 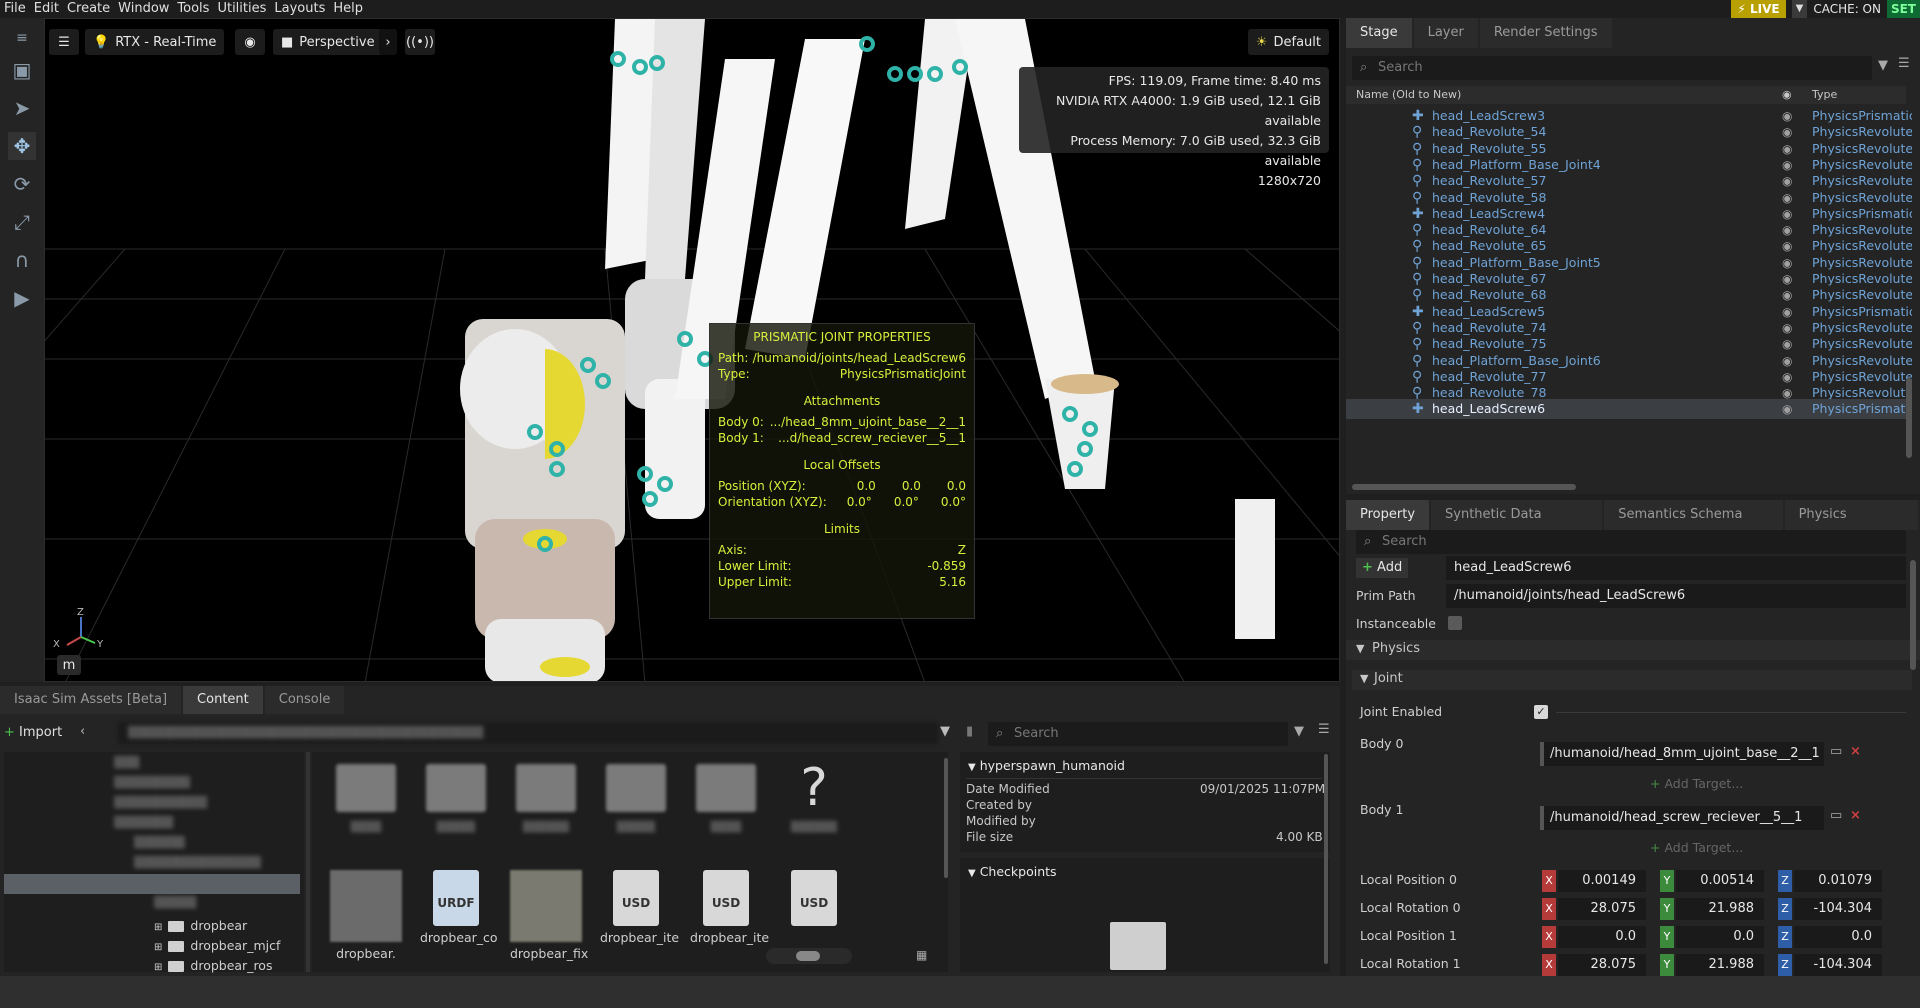 I want to click on instanceable-checkbox, so click(x=1455, y=623).